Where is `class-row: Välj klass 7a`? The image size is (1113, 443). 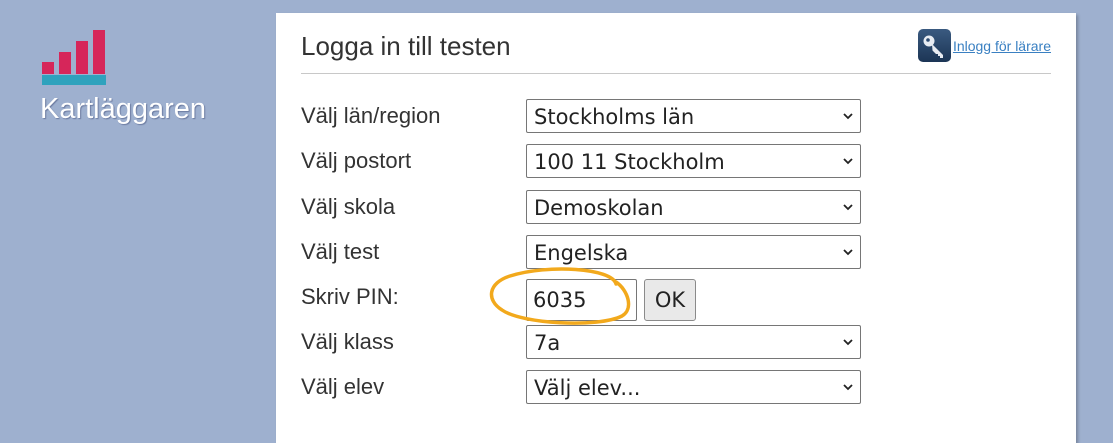
class-row: Välj klass 7a is located at coordinates (601, 343).